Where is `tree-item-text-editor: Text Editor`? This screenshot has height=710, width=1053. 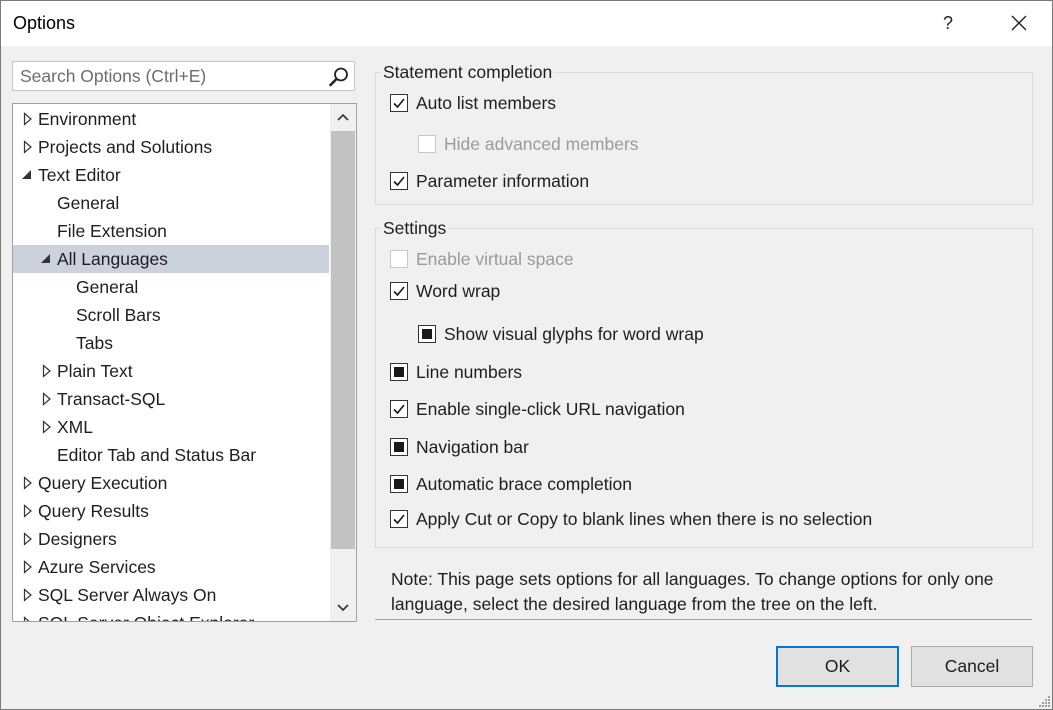
tree-item-text-editor: Text Editor is located at coordinates (171, 175).